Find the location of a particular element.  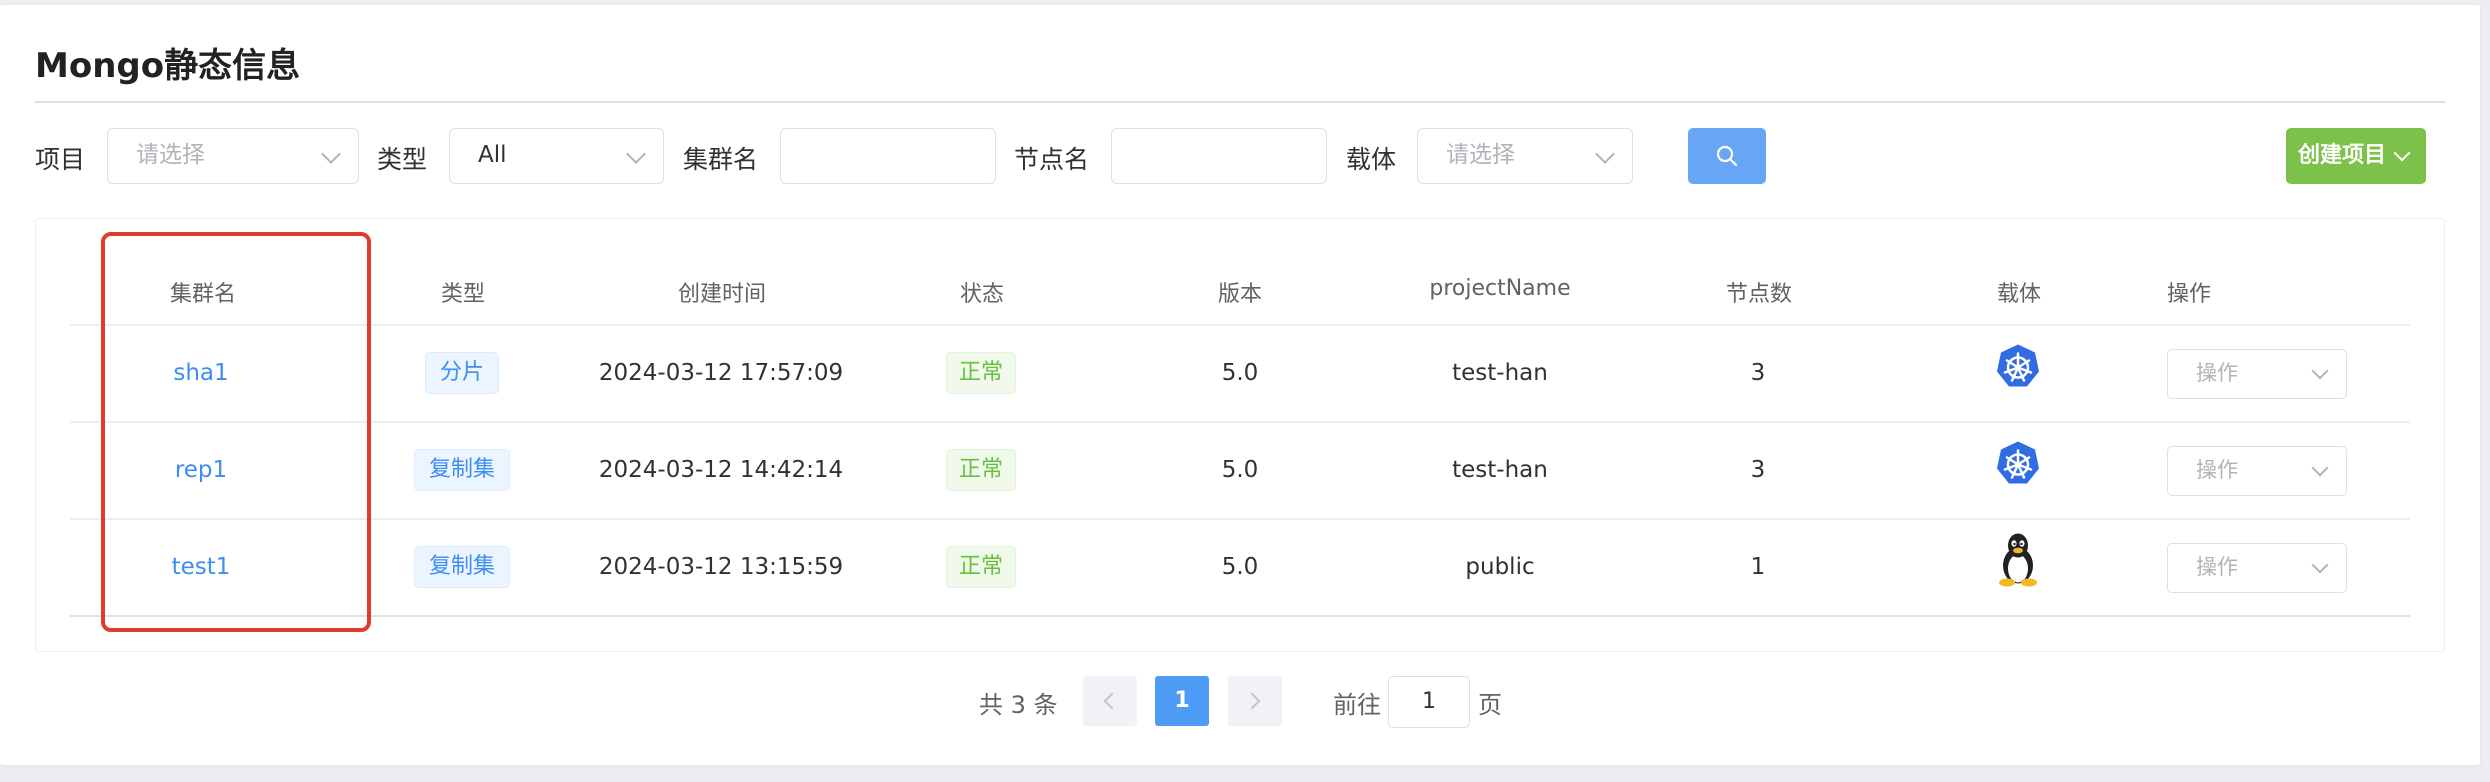

column-header-status: 状态 is located at coordinates (982, 294).